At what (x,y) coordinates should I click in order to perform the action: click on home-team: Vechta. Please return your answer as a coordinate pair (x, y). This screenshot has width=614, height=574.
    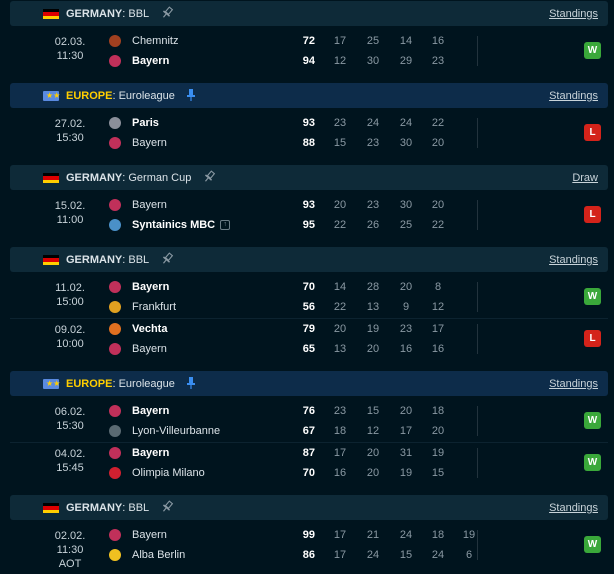
    Looking at the image, I should click on (138, 329).